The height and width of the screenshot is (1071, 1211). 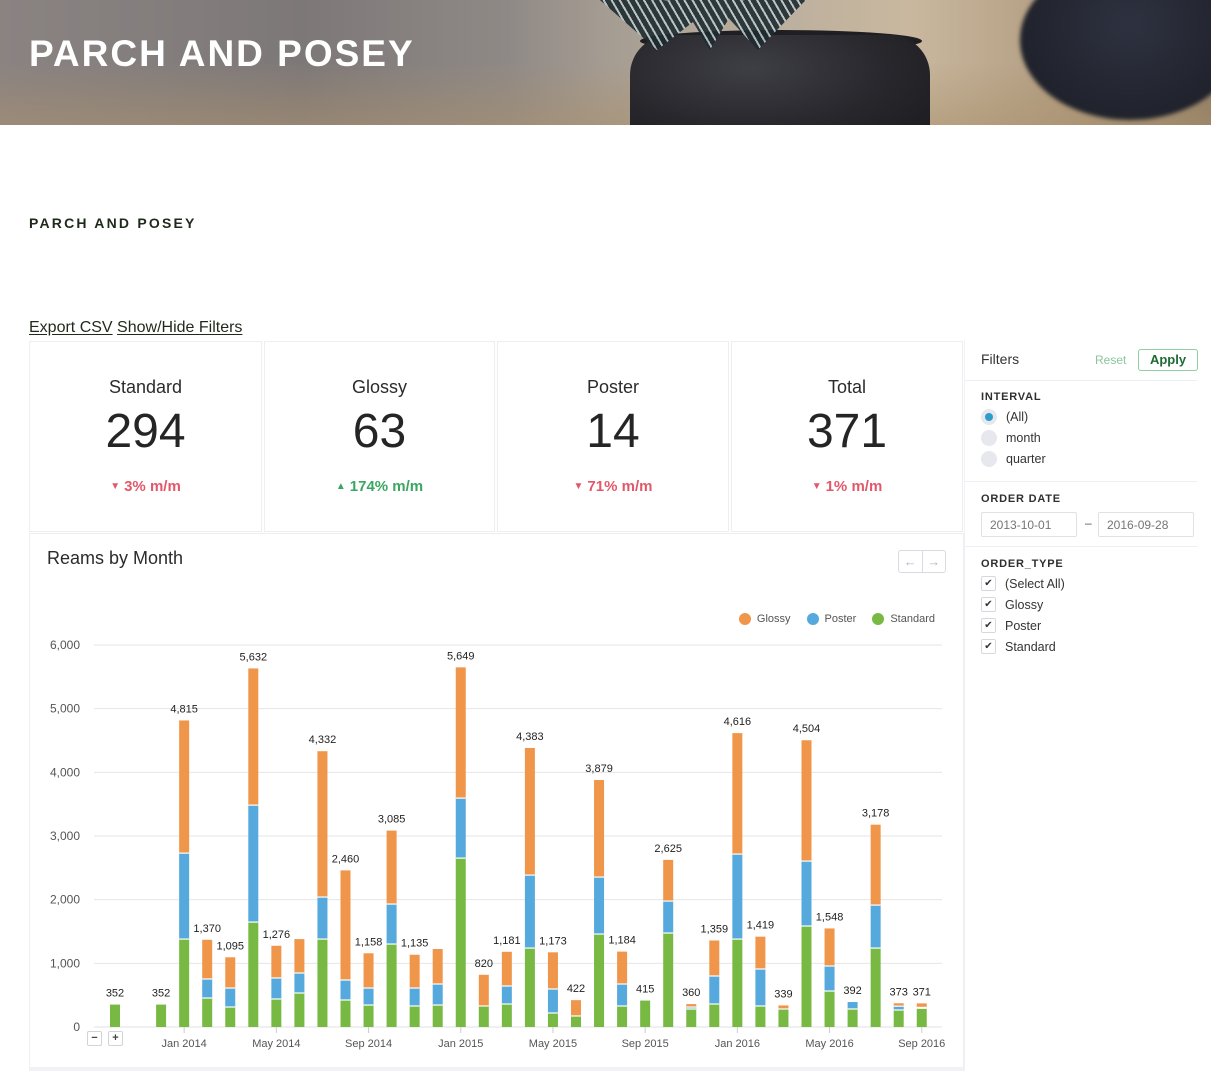 I want to click on order-date-end-input, so click(x=1146, y=524).